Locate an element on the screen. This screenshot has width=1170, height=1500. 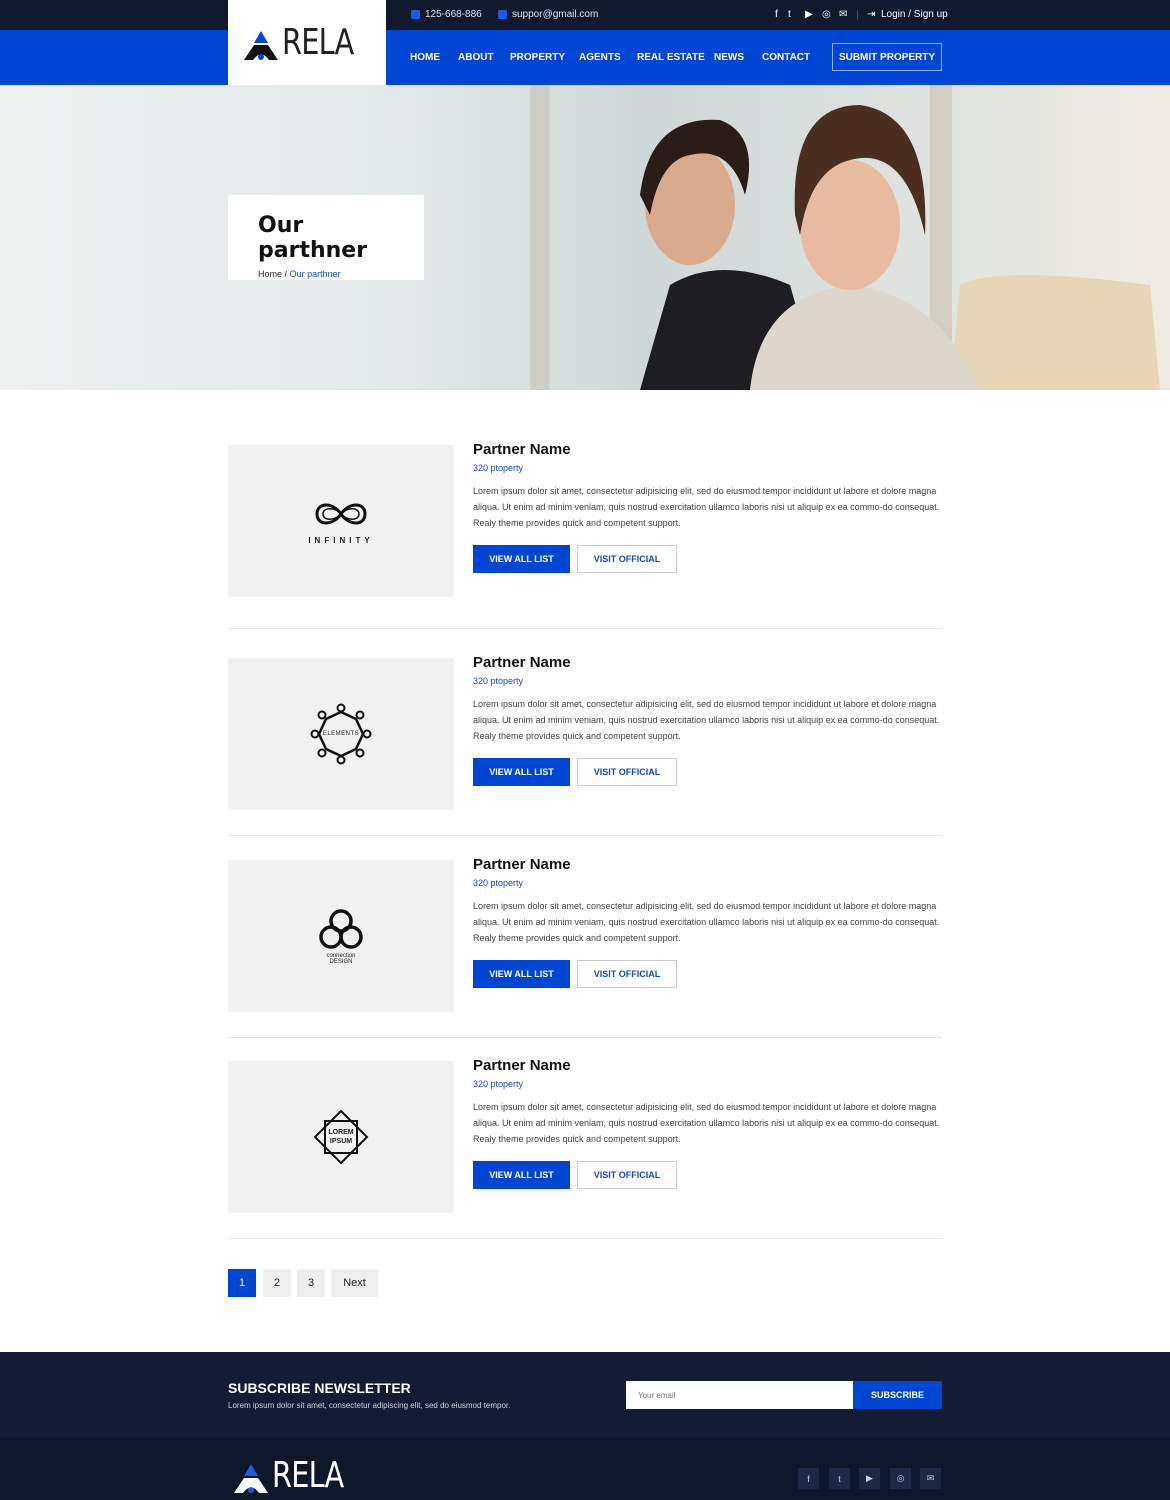
phone-info: 125-668-886 is located at coordinates (446, 14).